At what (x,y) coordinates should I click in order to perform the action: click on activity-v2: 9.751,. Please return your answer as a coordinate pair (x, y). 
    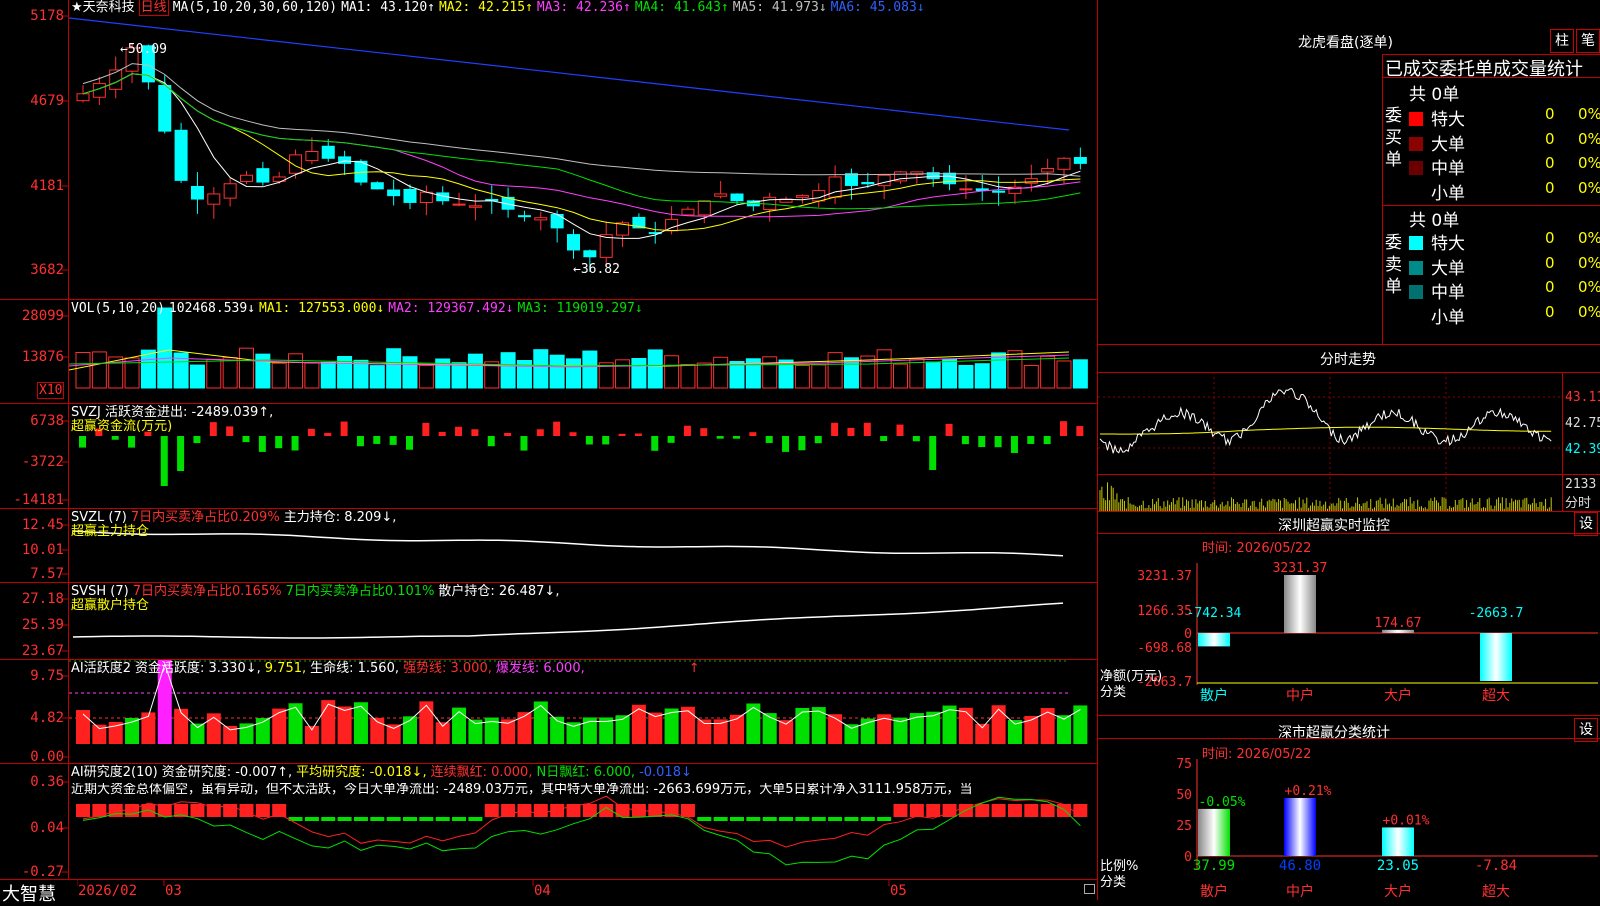
    Looking at the image, I should click on (285, 668).